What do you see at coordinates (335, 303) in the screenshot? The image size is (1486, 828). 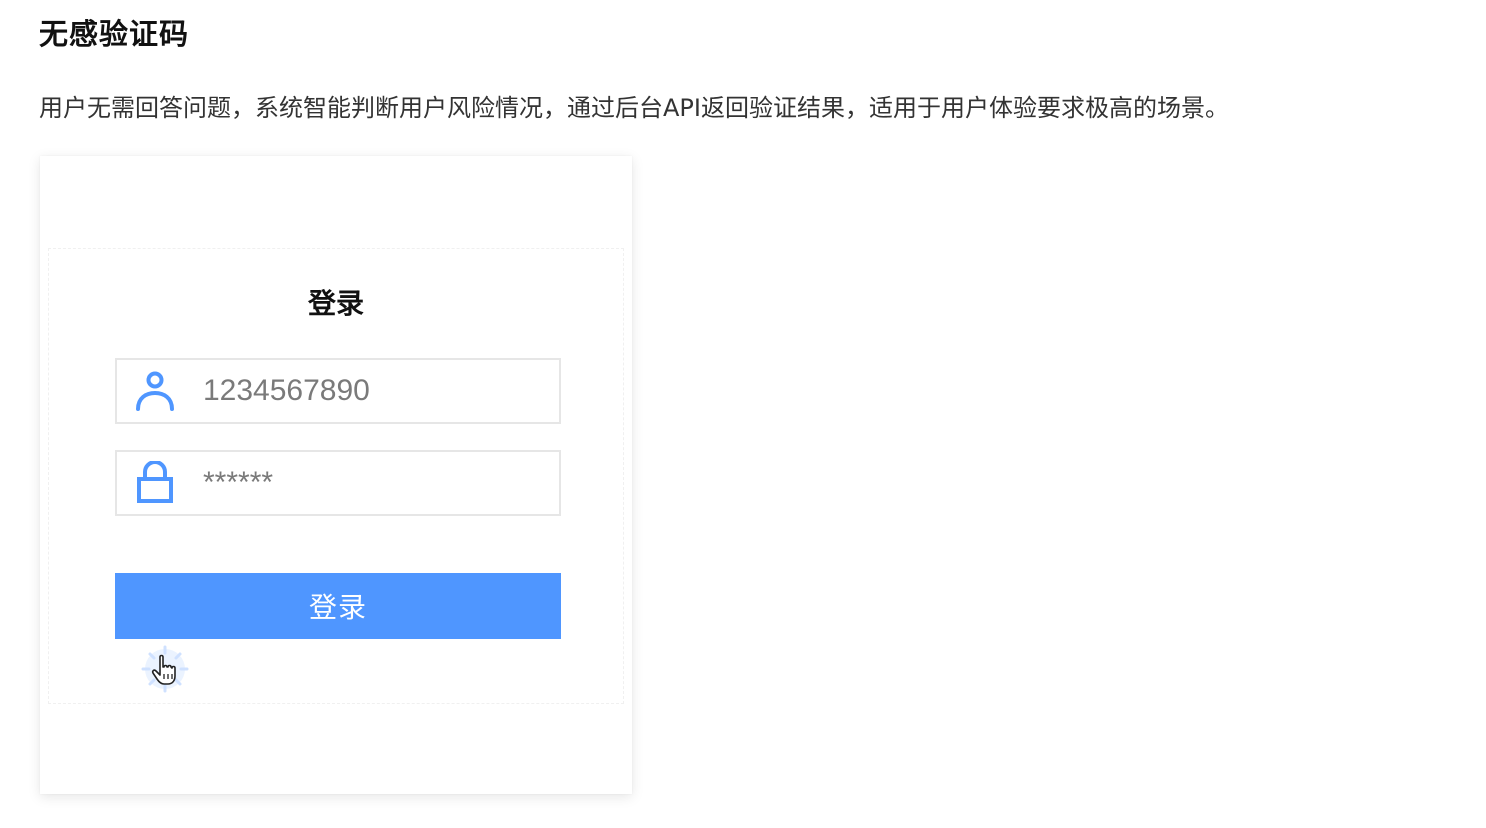 I see `login-title: 登录` at bounding box center [335, 303].